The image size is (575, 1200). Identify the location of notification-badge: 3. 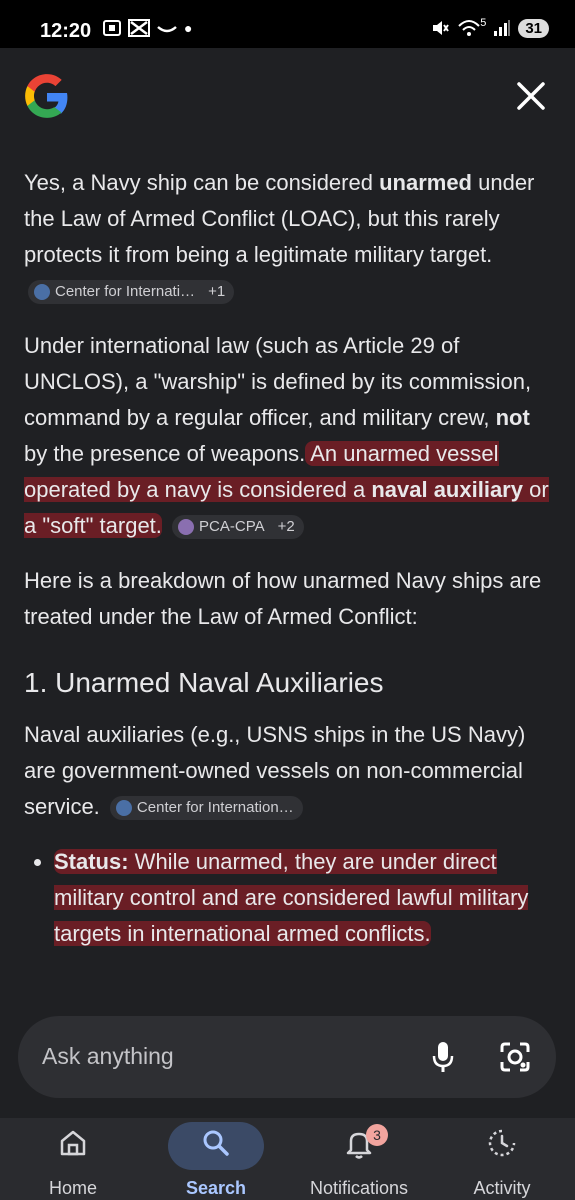
(377, 1135).